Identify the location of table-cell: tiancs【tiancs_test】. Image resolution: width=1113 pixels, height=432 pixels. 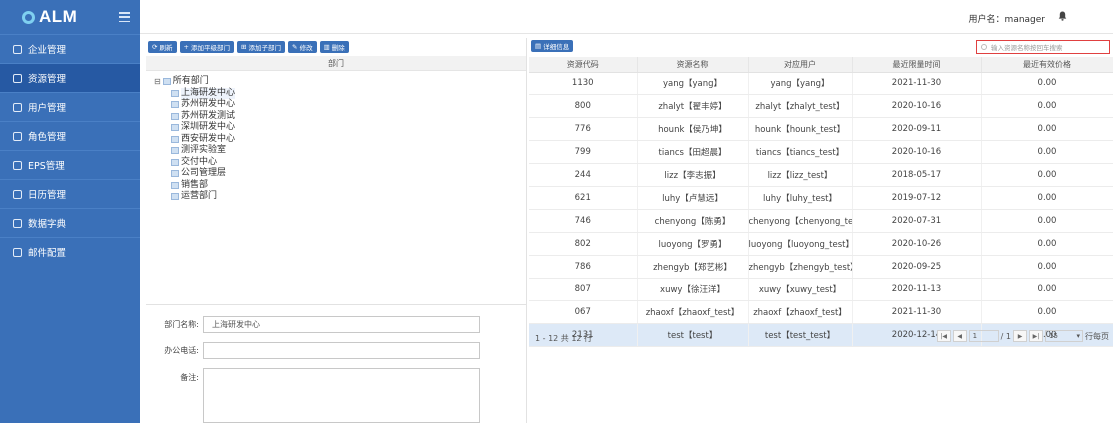
(800, 152).